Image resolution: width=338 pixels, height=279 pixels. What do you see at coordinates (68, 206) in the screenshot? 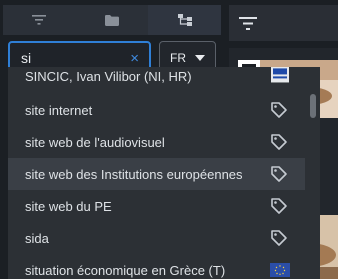
I see `suggestion-label: site web du PE` at bounding box center [68, 206].